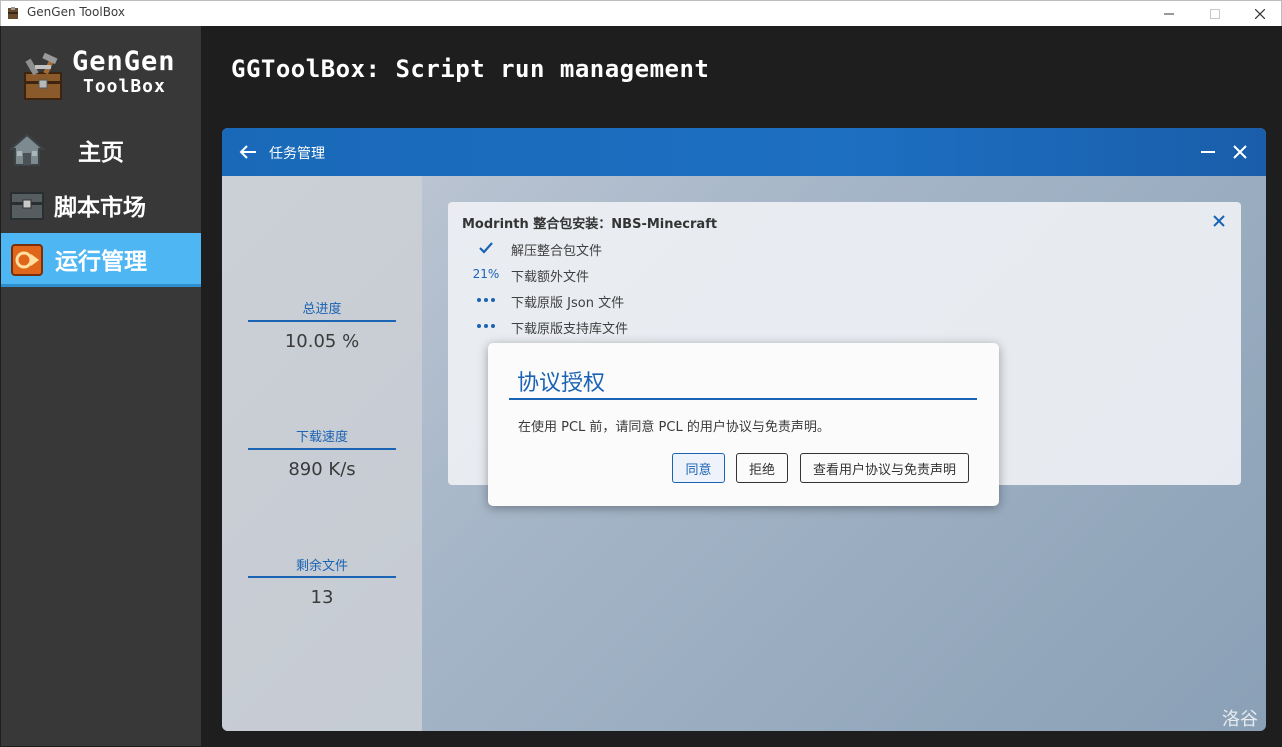  I want to click on maximize-button, so click(1215, 14).